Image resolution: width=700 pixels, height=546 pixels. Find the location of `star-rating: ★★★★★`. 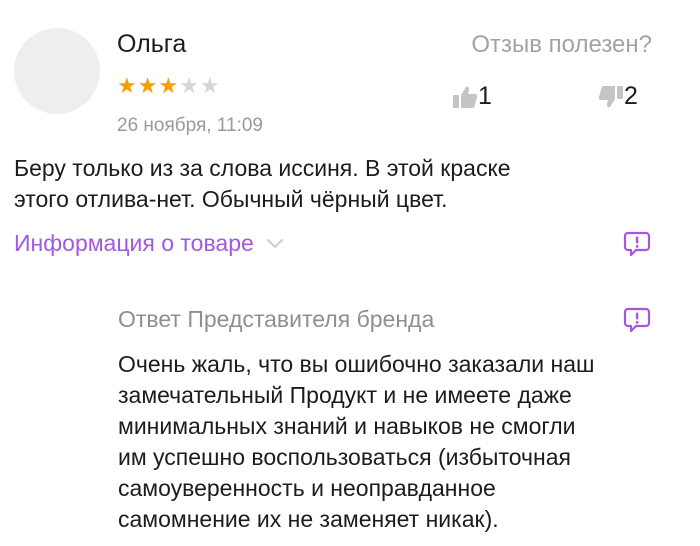

star-rating: ★★★★★ is located at coordinates (169, 86).